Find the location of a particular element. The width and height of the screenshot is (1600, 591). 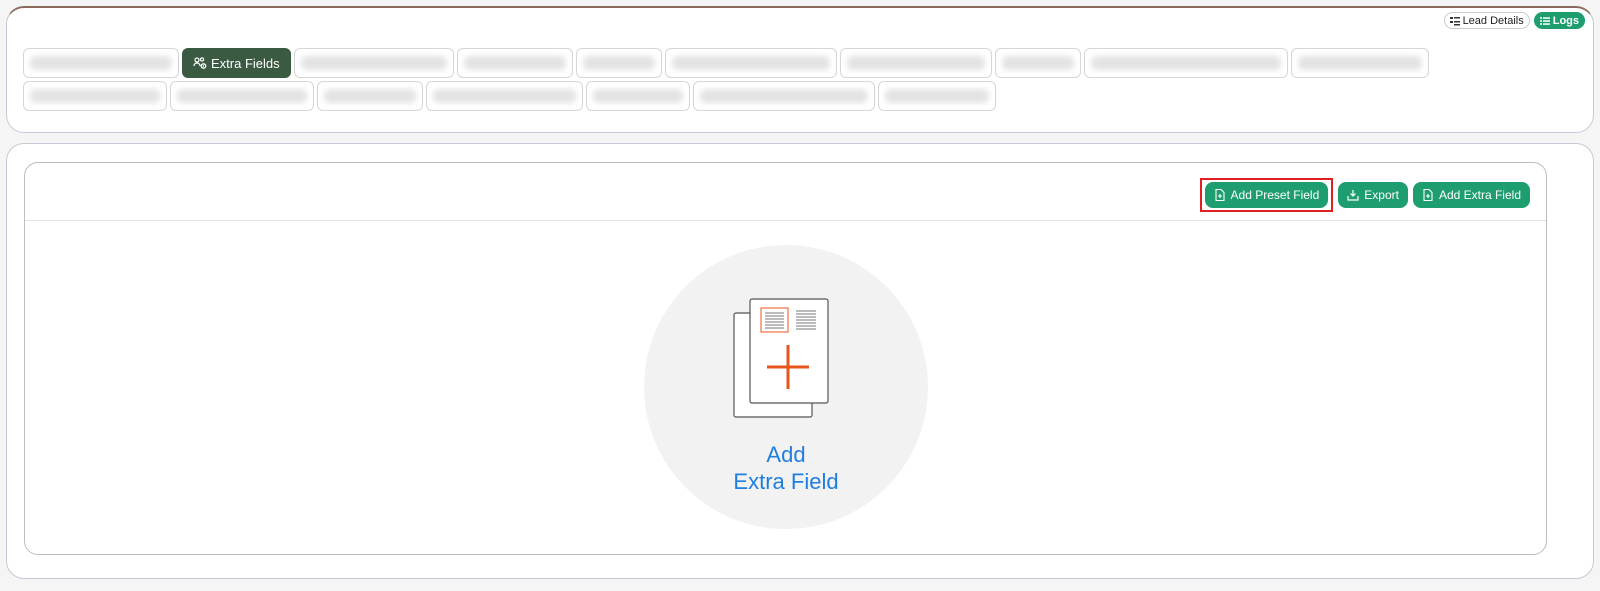

users-gear-icon is located at coordinates (200, 63).